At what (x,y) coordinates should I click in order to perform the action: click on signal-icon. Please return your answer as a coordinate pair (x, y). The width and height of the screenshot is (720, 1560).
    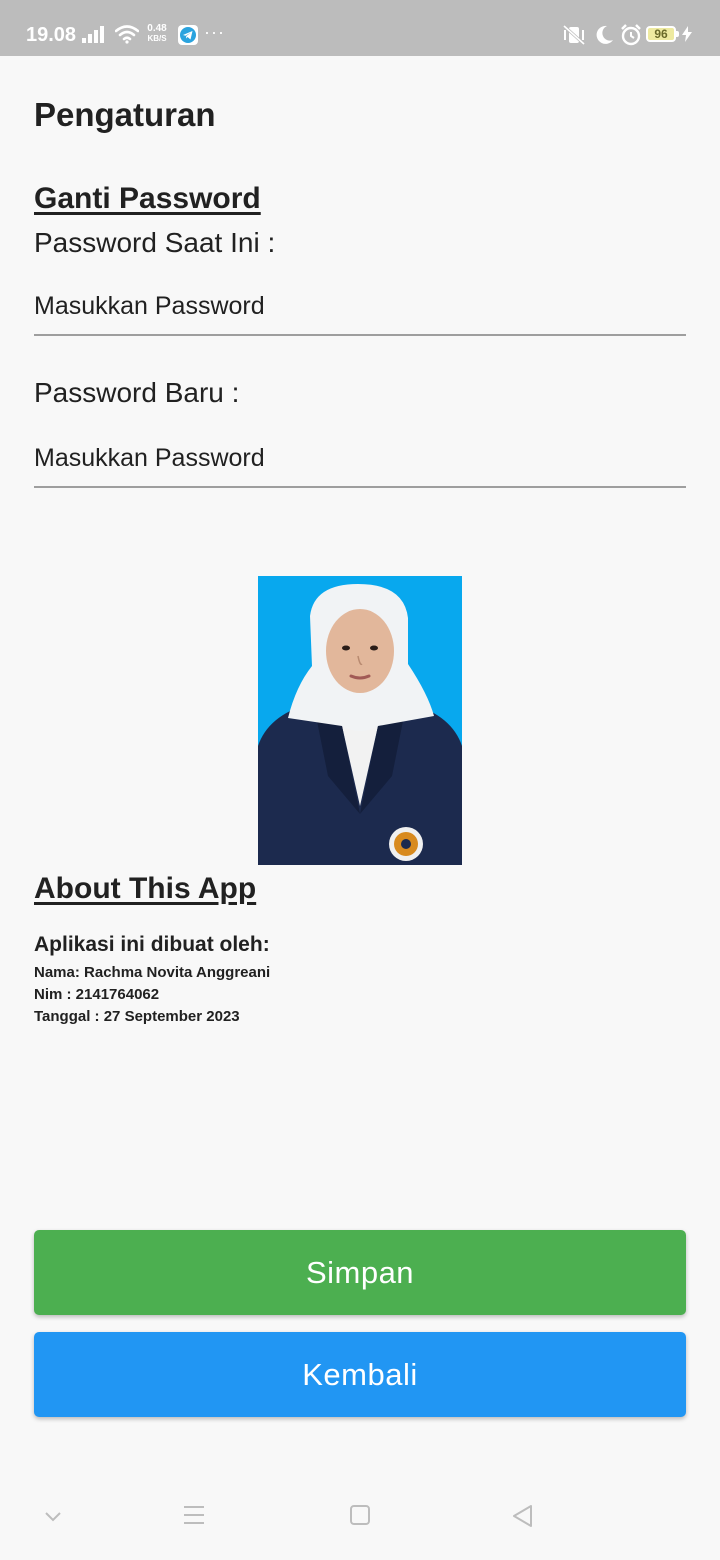
    Looking at the image, I should click on (95, 36).